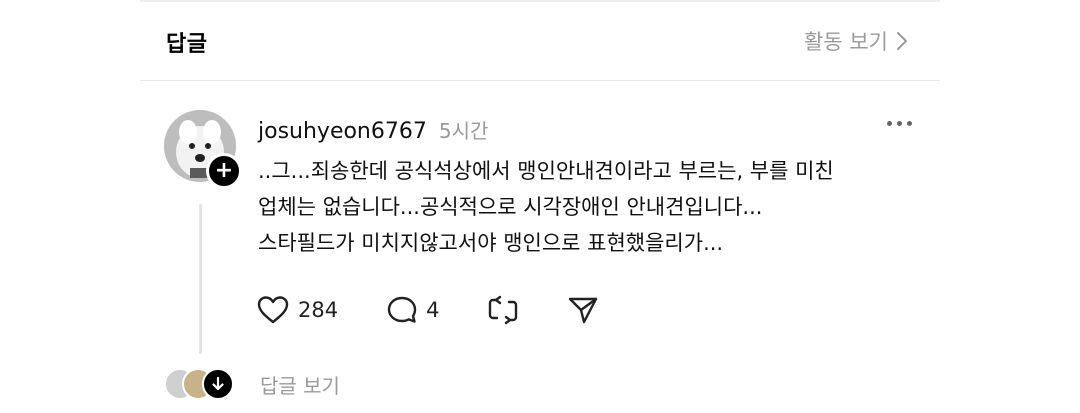 The height and width of the screenshot is (413, 1080). I want to click on post-meta: josuhyeon6767 5시간, so click(373, 129).